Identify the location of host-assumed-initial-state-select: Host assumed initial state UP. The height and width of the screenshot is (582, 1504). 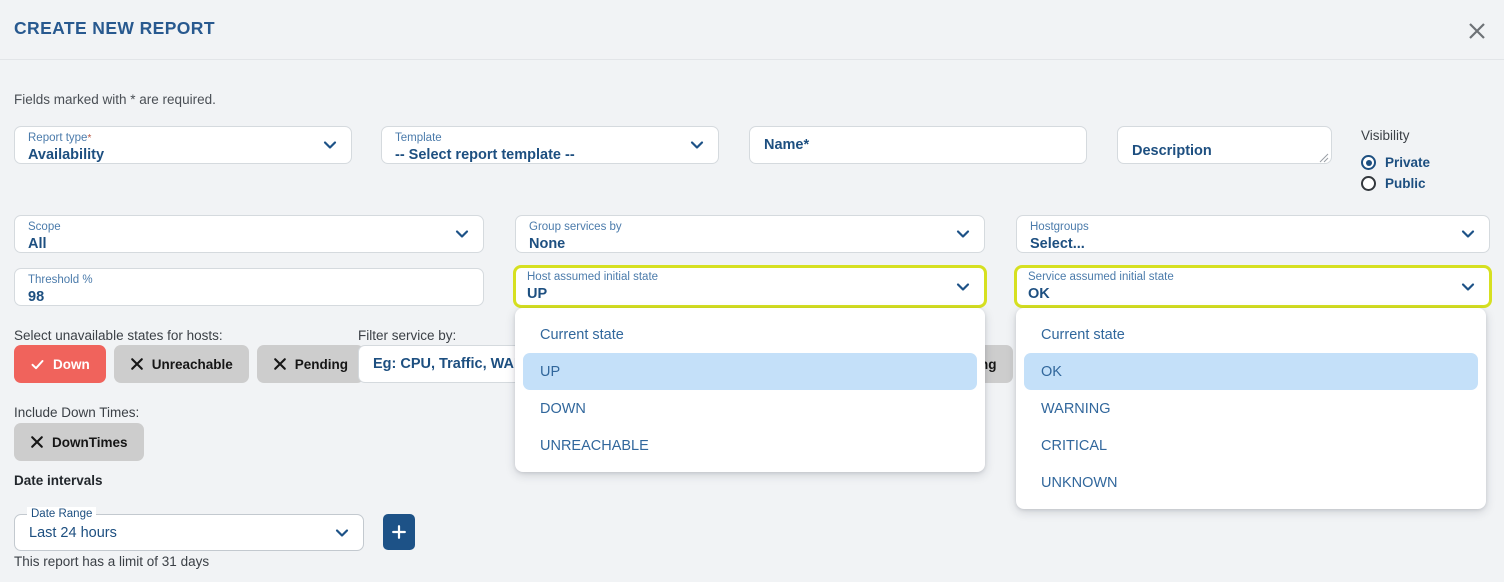
(750, 286).